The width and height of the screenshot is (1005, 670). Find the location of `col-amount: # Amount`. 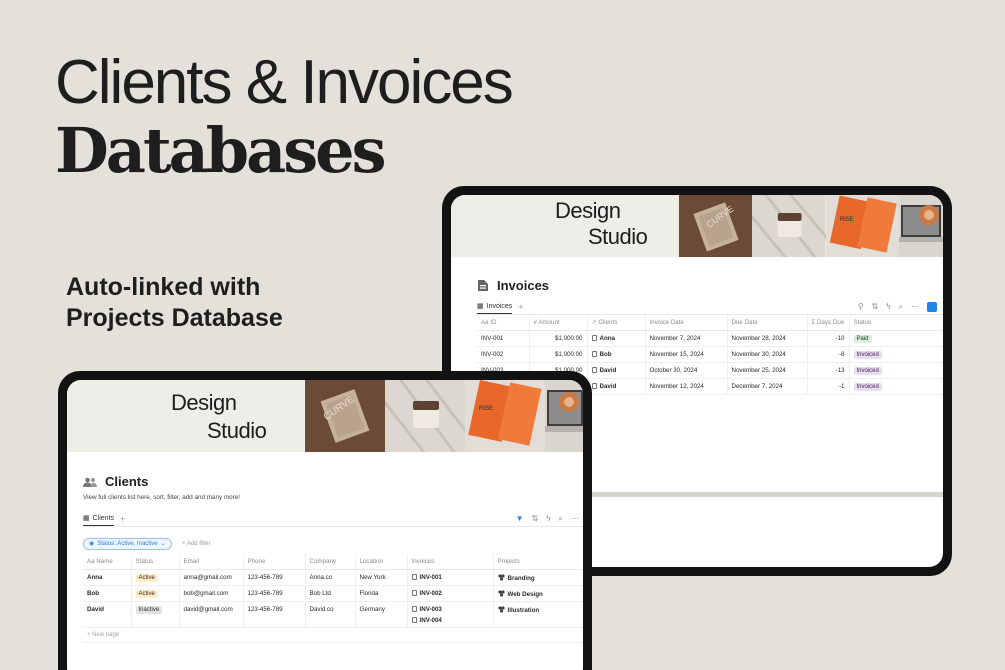

col-amount: # Amount is located at coordinates (558, 323).